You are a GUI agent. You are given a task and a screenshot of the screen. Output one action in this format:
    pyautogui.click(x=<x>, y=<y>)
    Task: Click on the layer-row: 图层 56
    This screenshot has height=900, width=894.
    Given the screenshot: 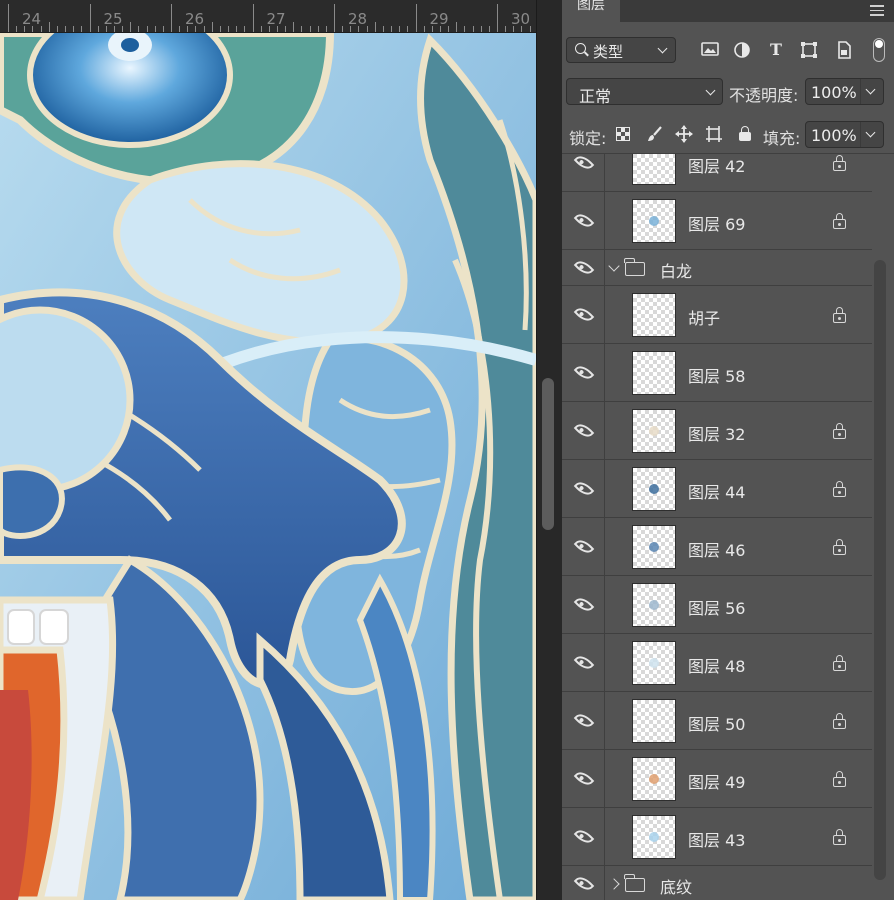 What is the action you would take?
    pyautogui.click(x=717, y=605)
    